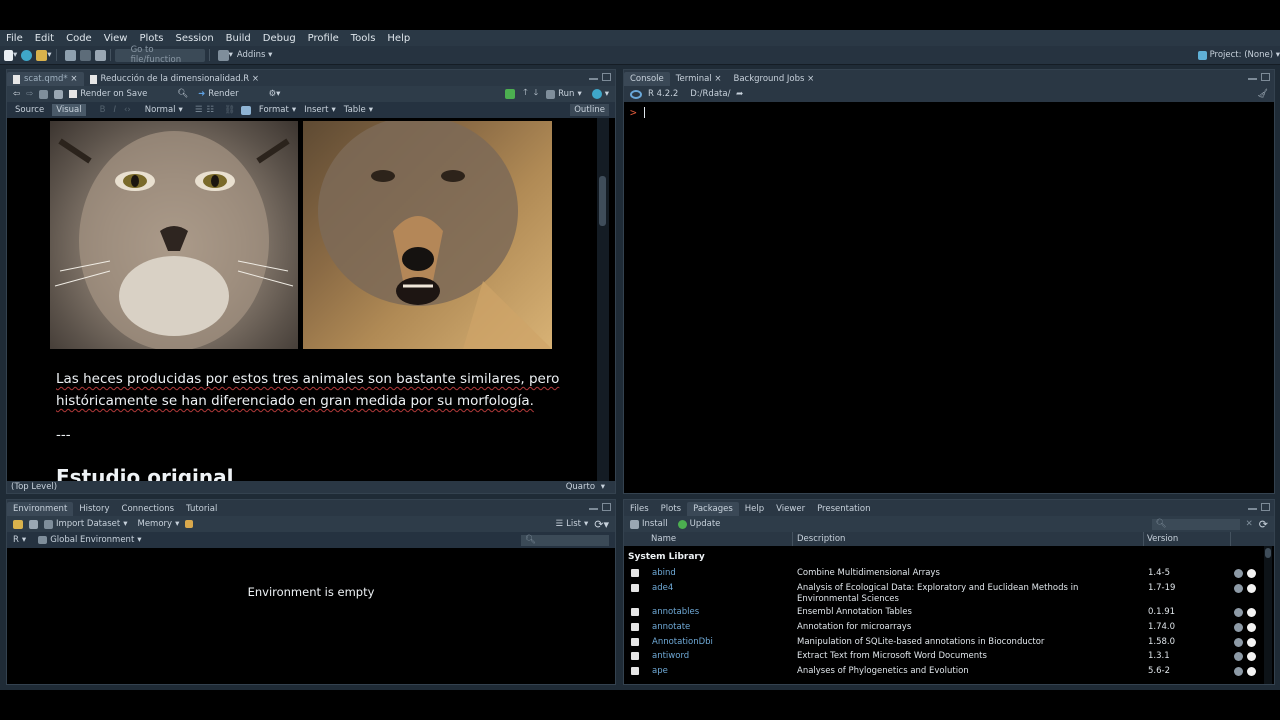 The image size is (1280, 720). Describe the element at coordinates (44, 94) in the screenshot. I see `show-in-window-button` at that location.